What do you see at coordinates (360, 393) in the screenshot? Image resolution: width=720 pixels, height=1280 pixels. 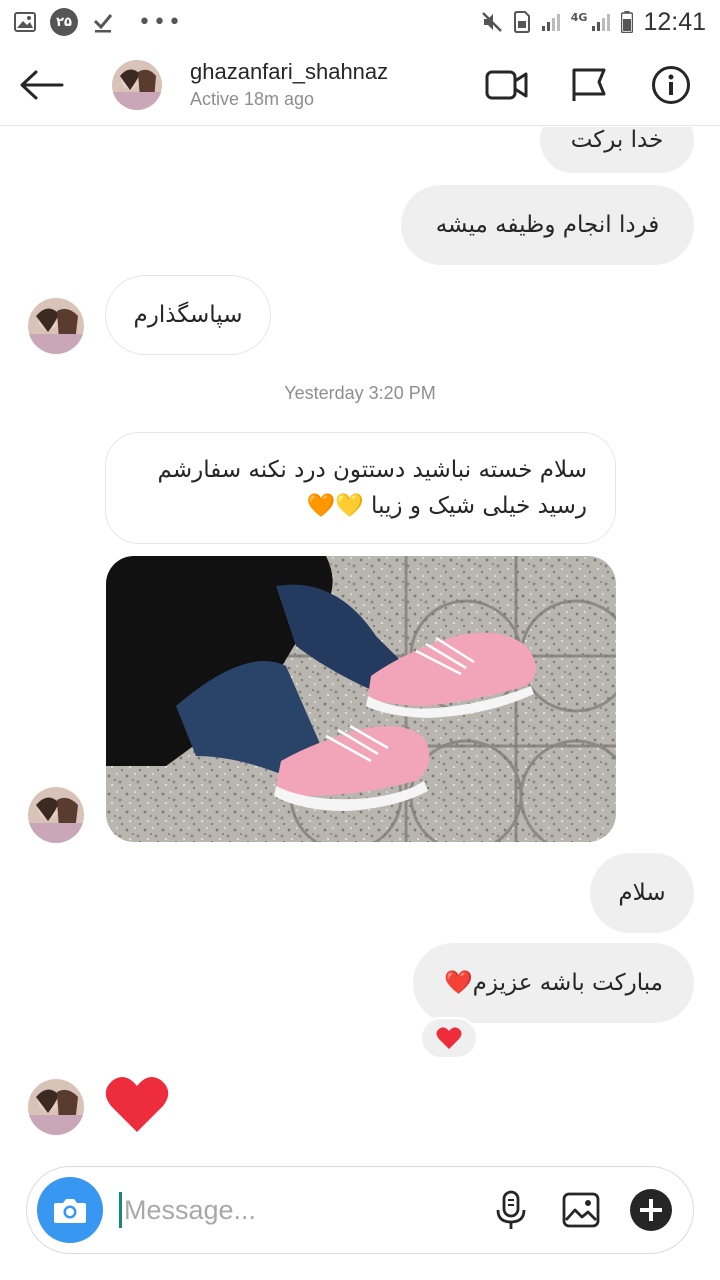 I see `thread-timestamp: Yesterday 3:20 PM` at bounding box center [360, 393].